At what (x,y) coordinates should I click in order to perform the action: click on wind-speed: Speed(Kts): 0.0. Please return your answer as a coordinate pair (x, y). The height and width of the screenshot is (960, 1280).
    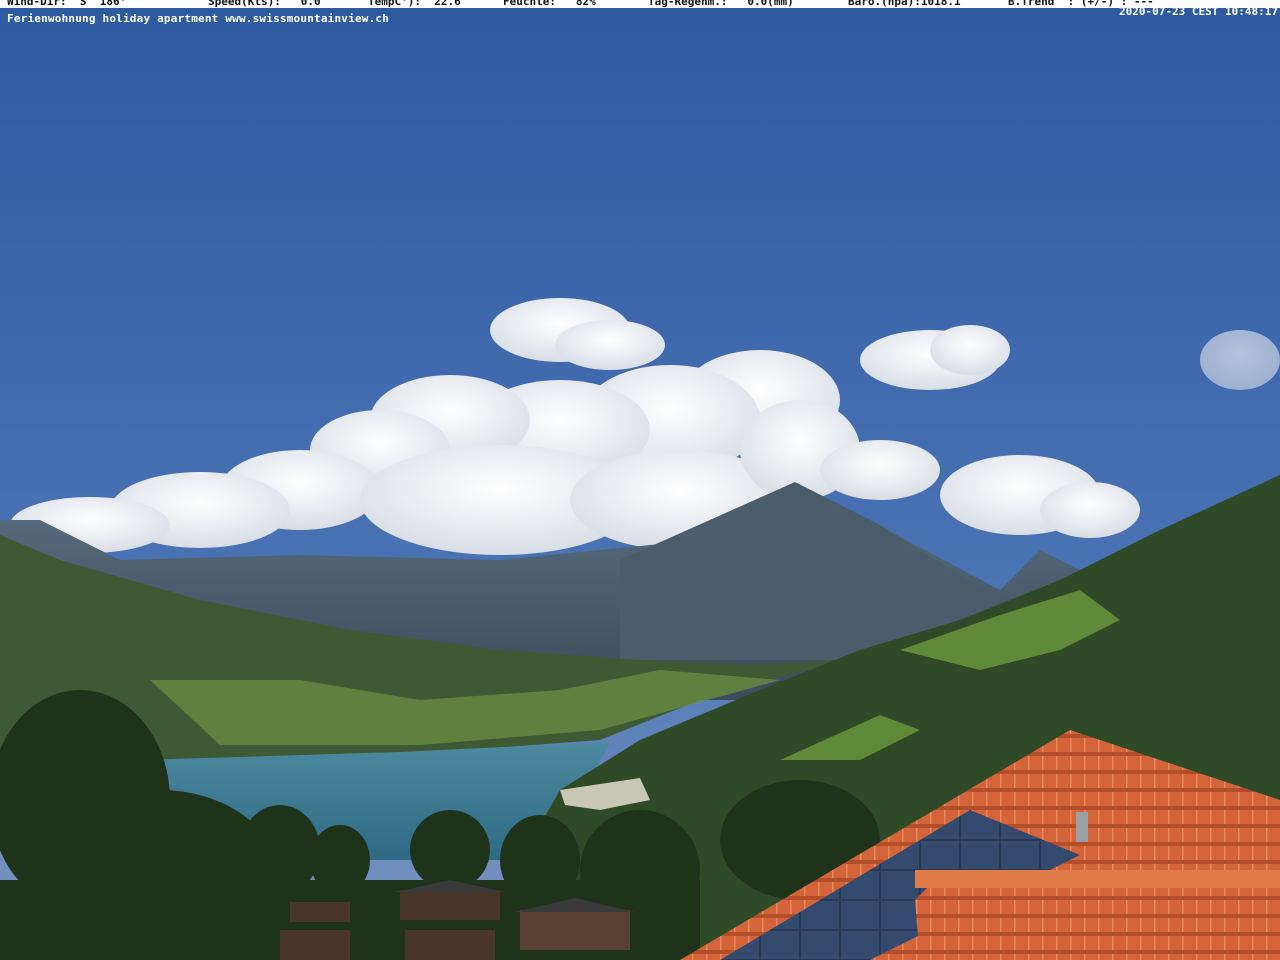
    Looking at the image, I should click on (264, 4).